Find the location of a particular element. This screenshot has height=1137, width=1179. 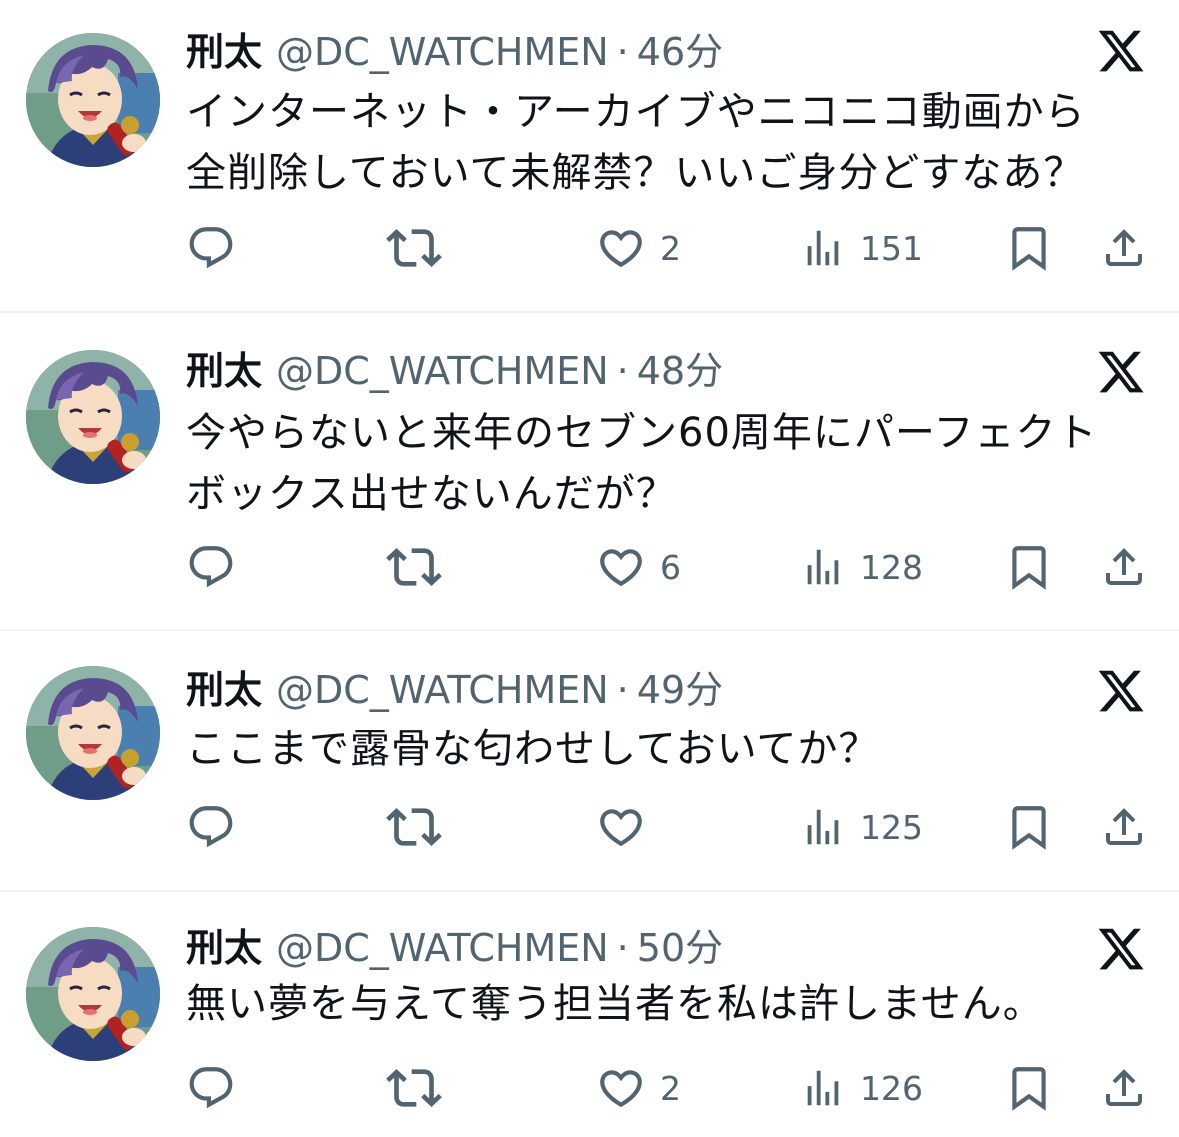

action-bar: 2 126 is located at coordinates (666, 1088).